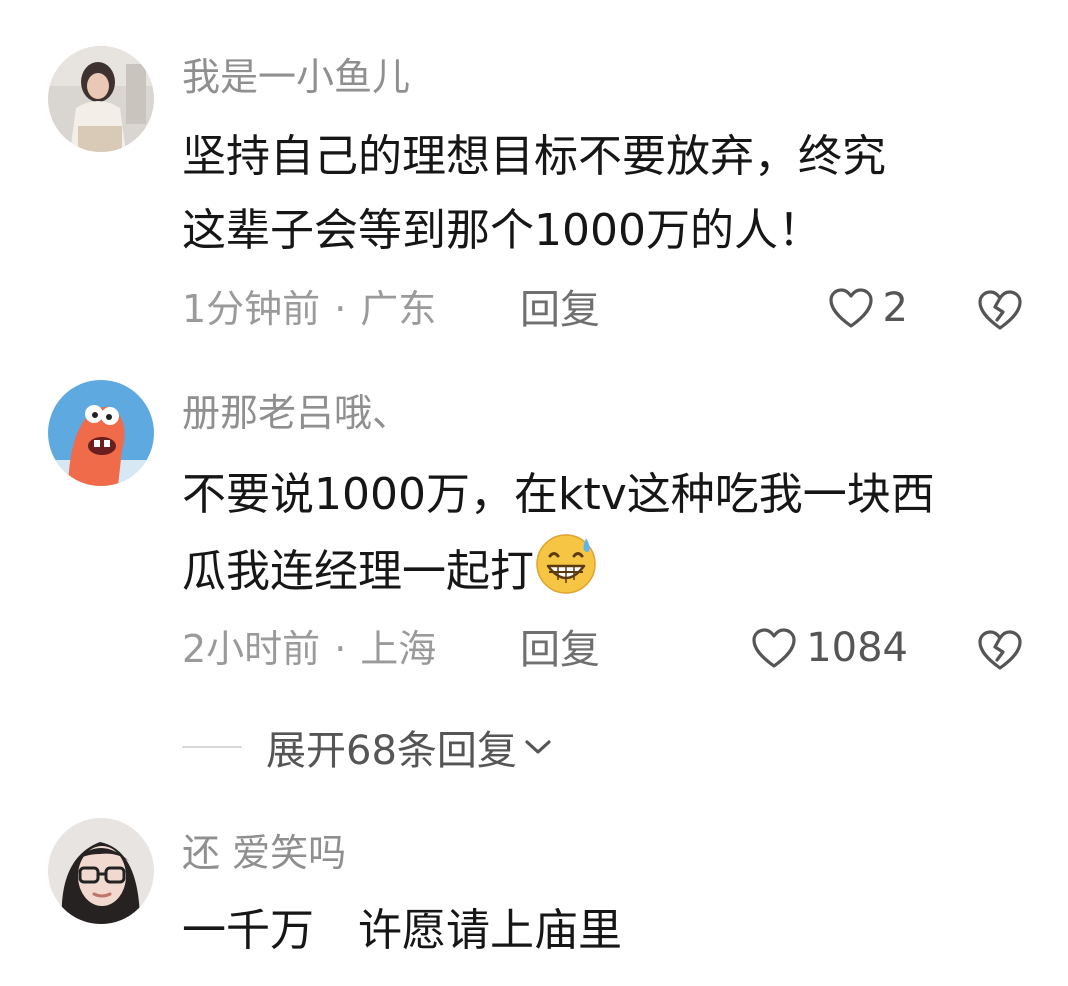 The width and height of the screenshot is (1068, 986). Describe the element at coordinates (101, 871) in the screenshot. I see `avatar` at that location.